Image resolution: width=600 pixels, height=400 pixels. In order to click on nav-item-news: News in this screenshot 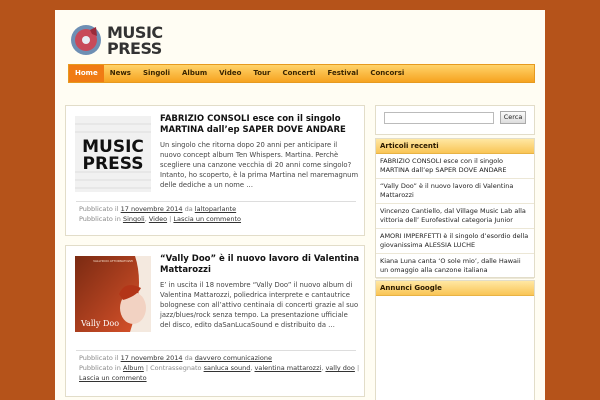, I will do `click(120, 73)`.